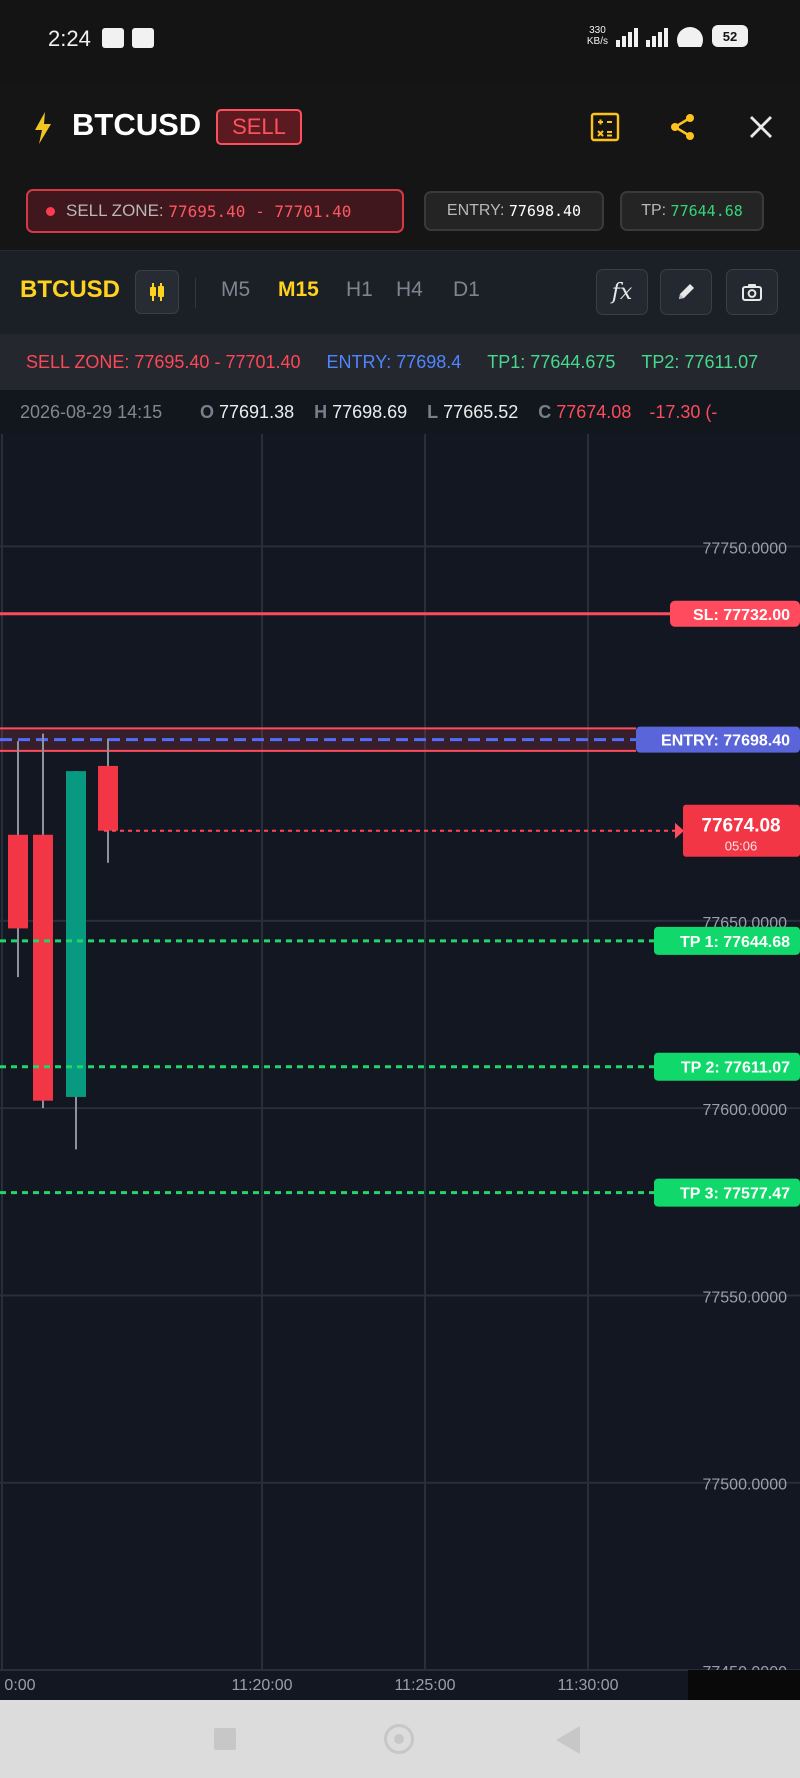 The width and height of the screenshot is (800, 1778). What do you see at coordinates (545, 411) in the screenshot?
I see `close-label: C` at bounding box center [545, 411].